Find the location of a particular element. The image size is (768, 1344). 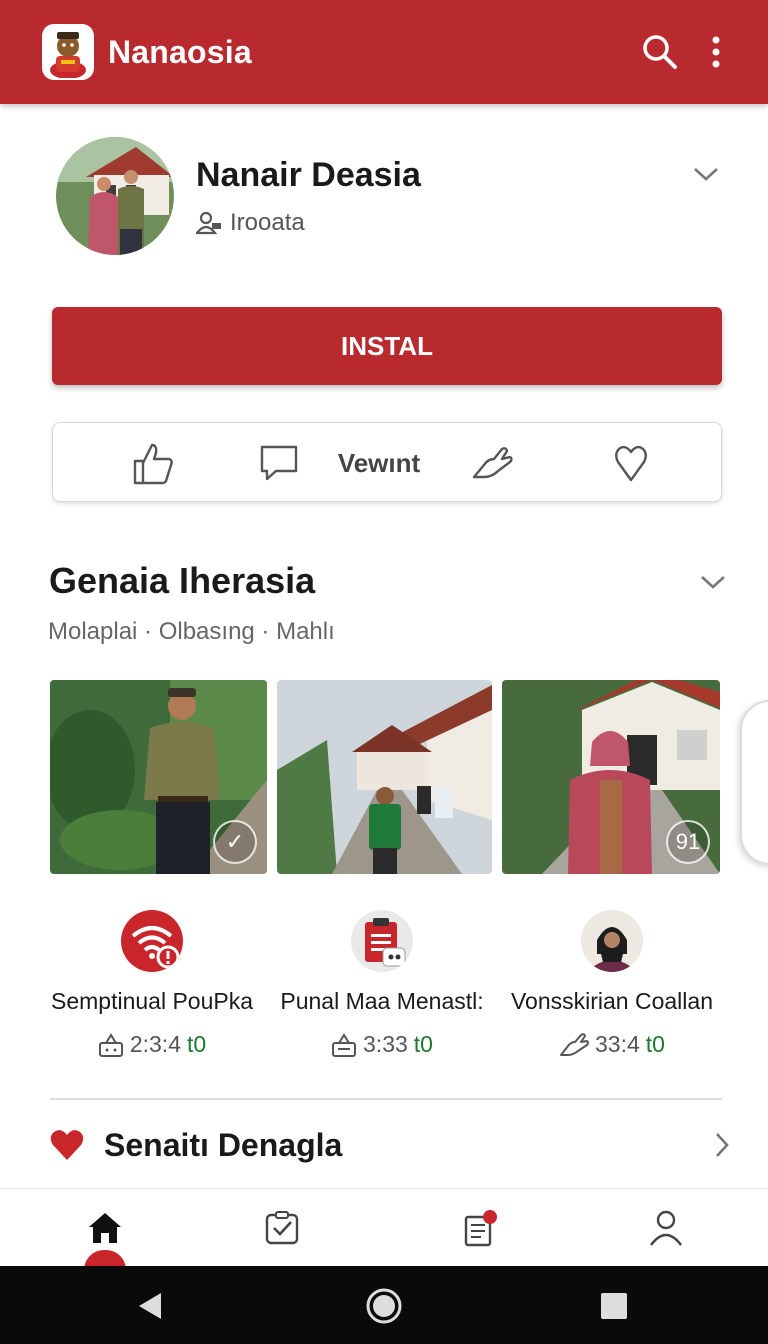

profile-icon is located at coordinates (666, 1228).